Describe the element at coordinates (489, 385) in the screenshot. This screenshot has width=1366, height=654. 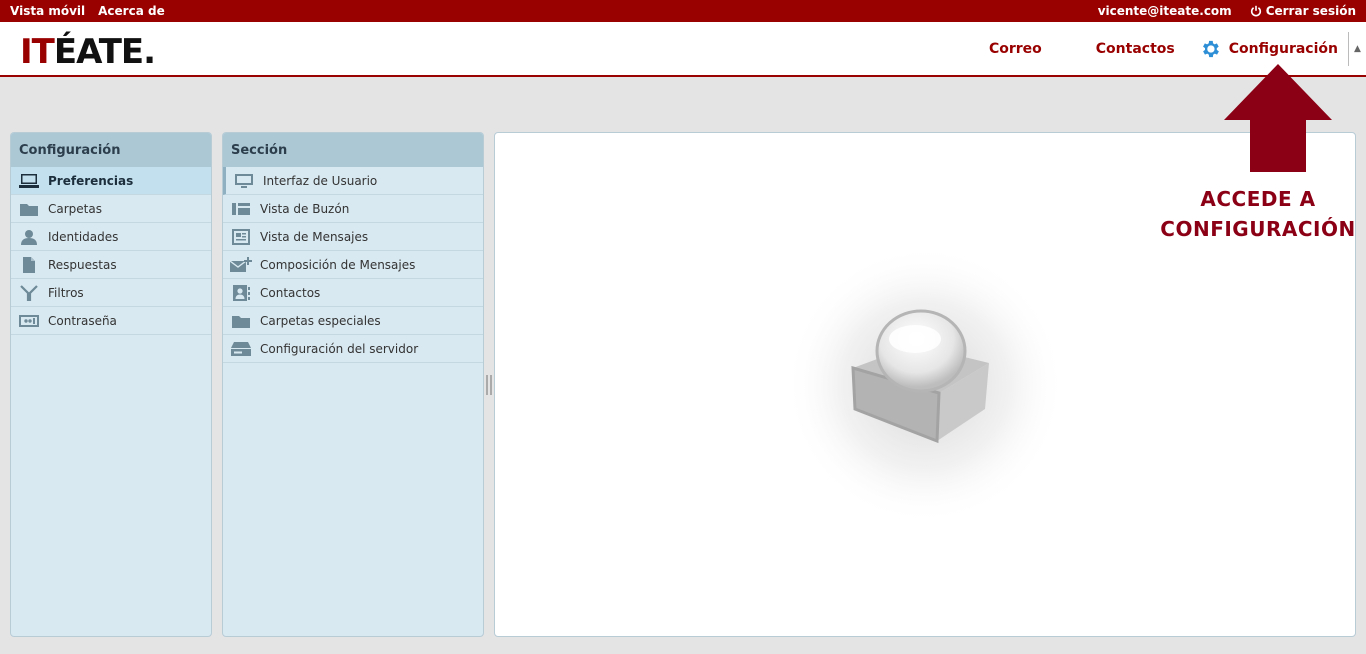
I see `panel-splitter` at that location.